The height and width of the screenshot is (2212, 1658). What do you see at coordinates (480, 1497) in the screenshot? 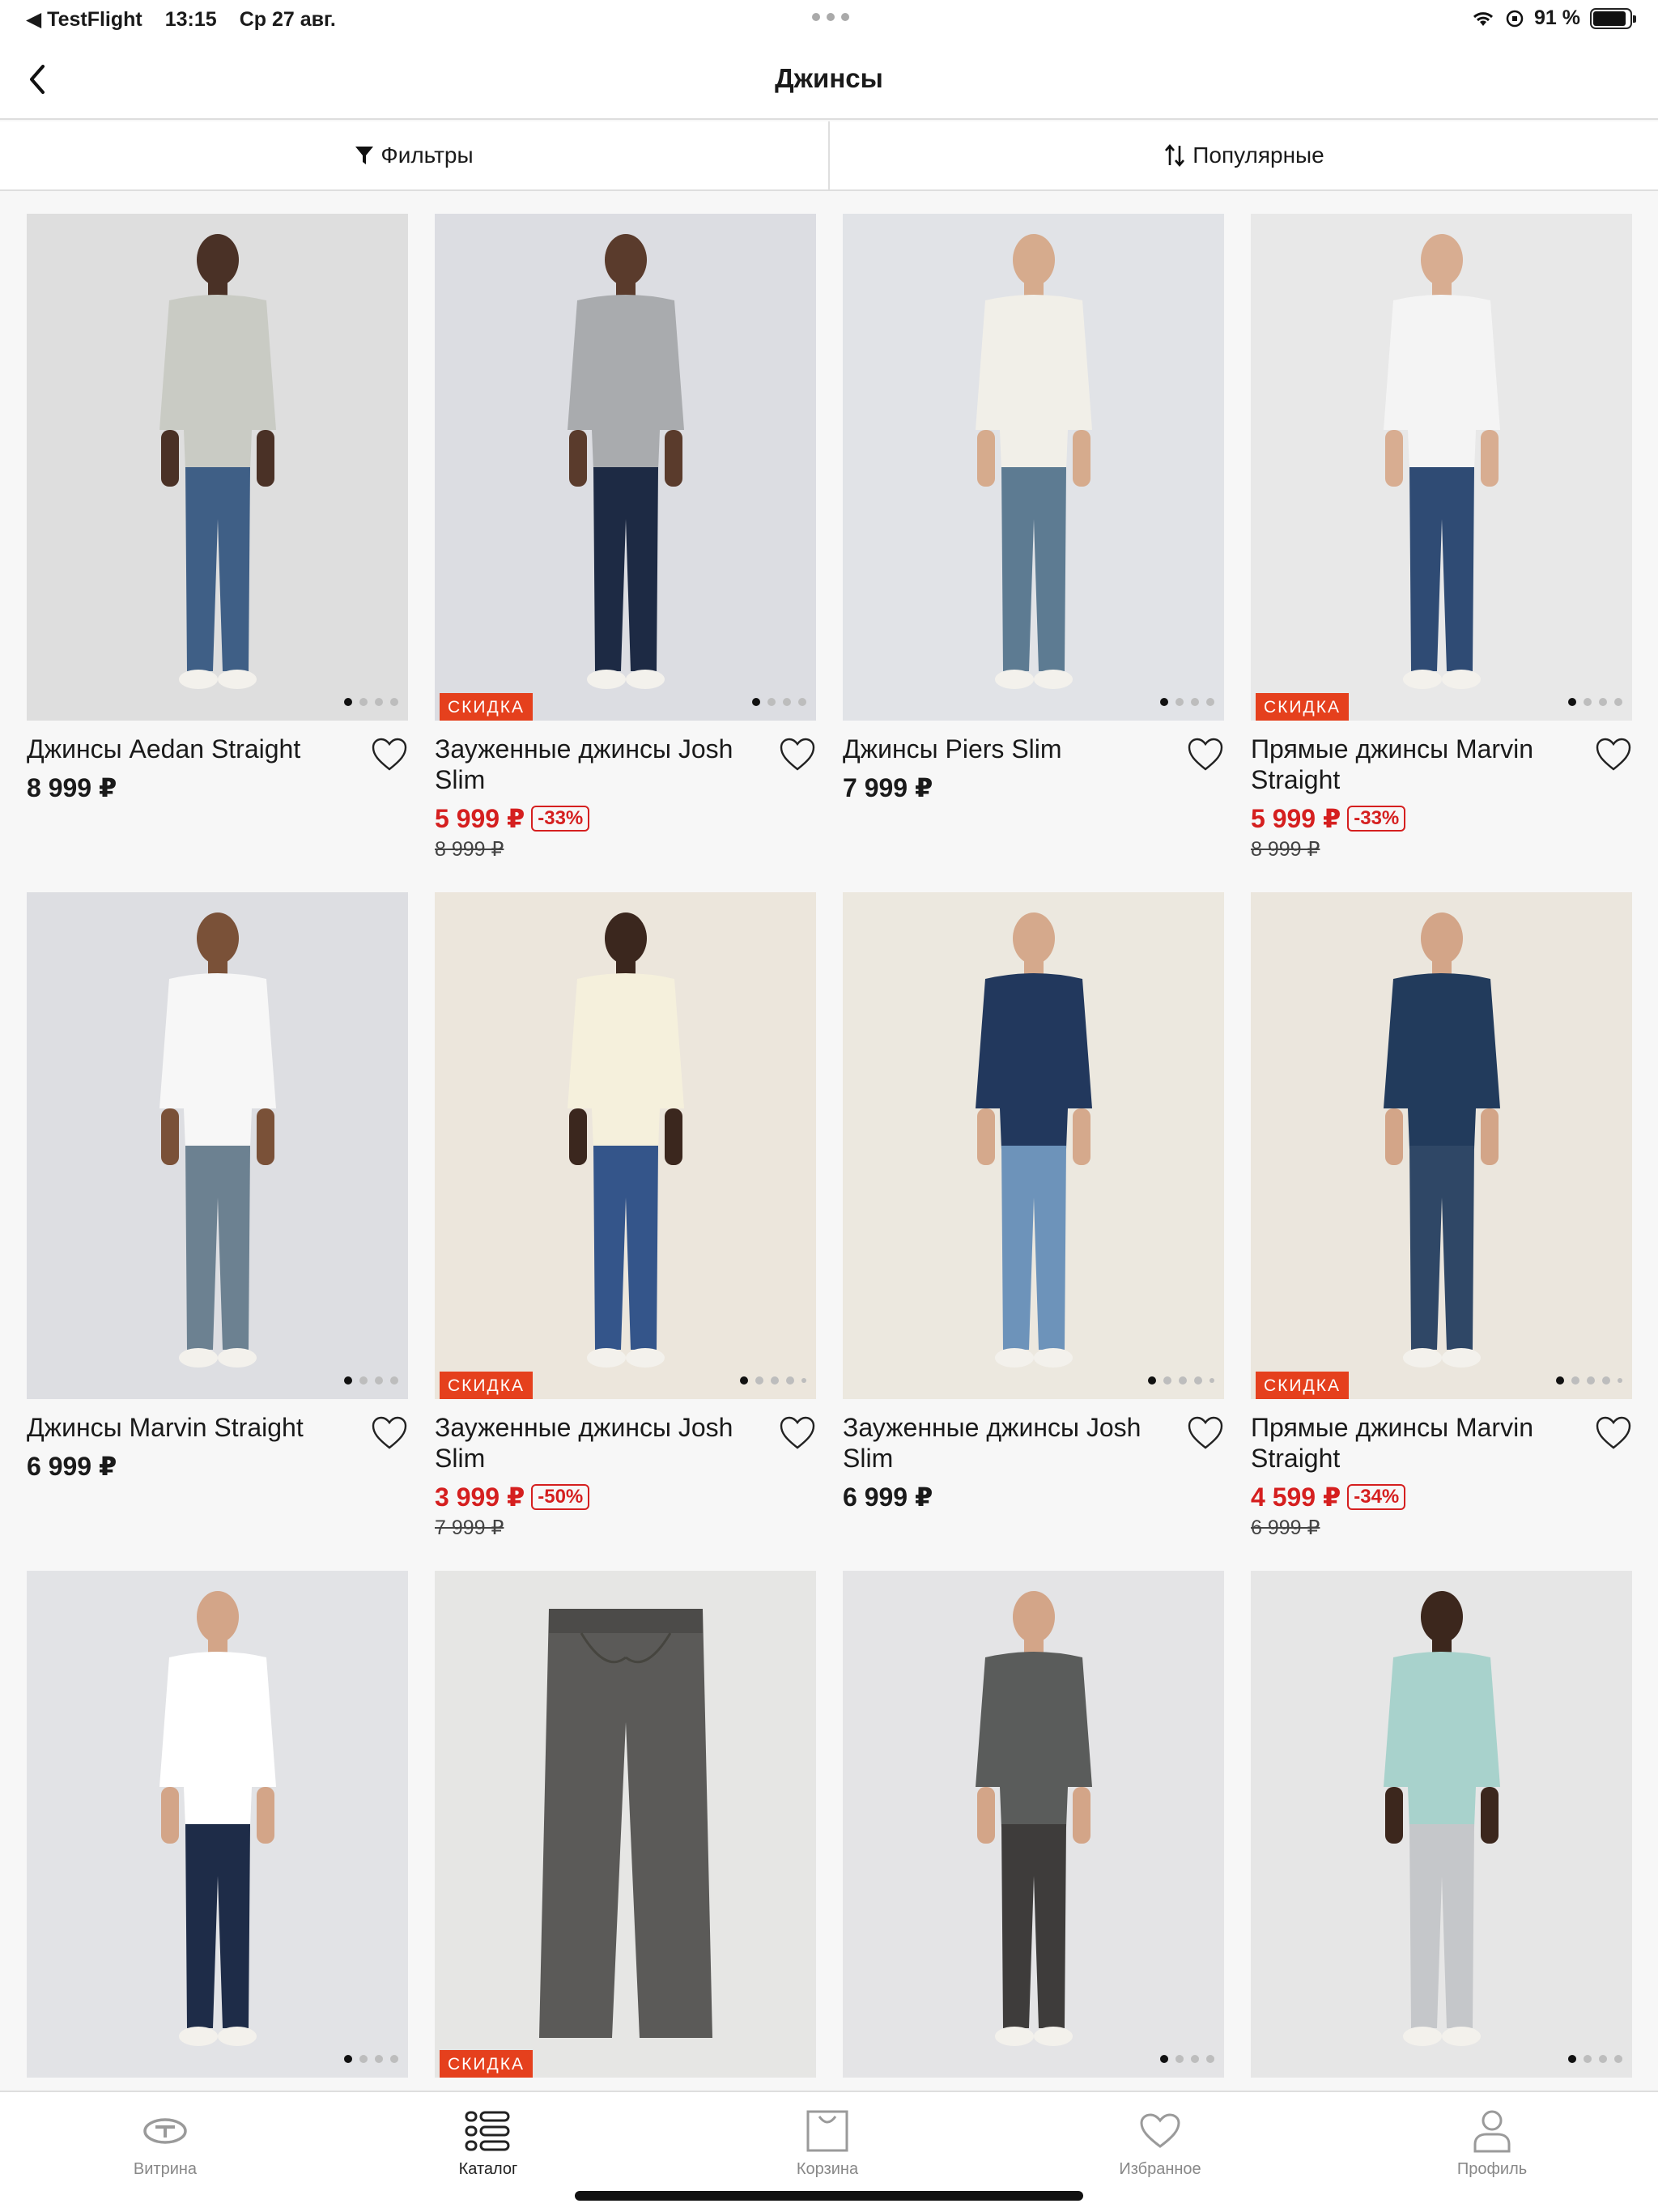
I see `sale-price: 3 999 ₽` at bounding box center [480, 1497].